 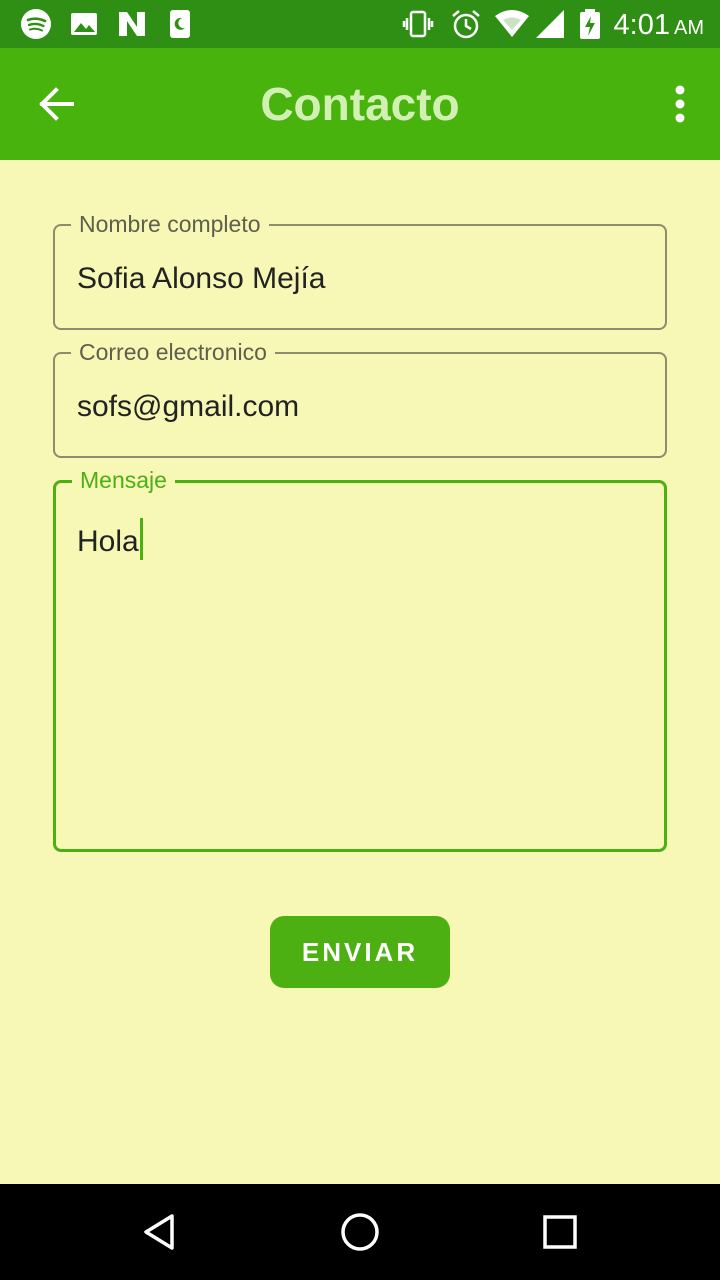 What do you see at coordinates (132, 24) in the screenshot?
I see `news-icon` at bounding box center [132, 24].